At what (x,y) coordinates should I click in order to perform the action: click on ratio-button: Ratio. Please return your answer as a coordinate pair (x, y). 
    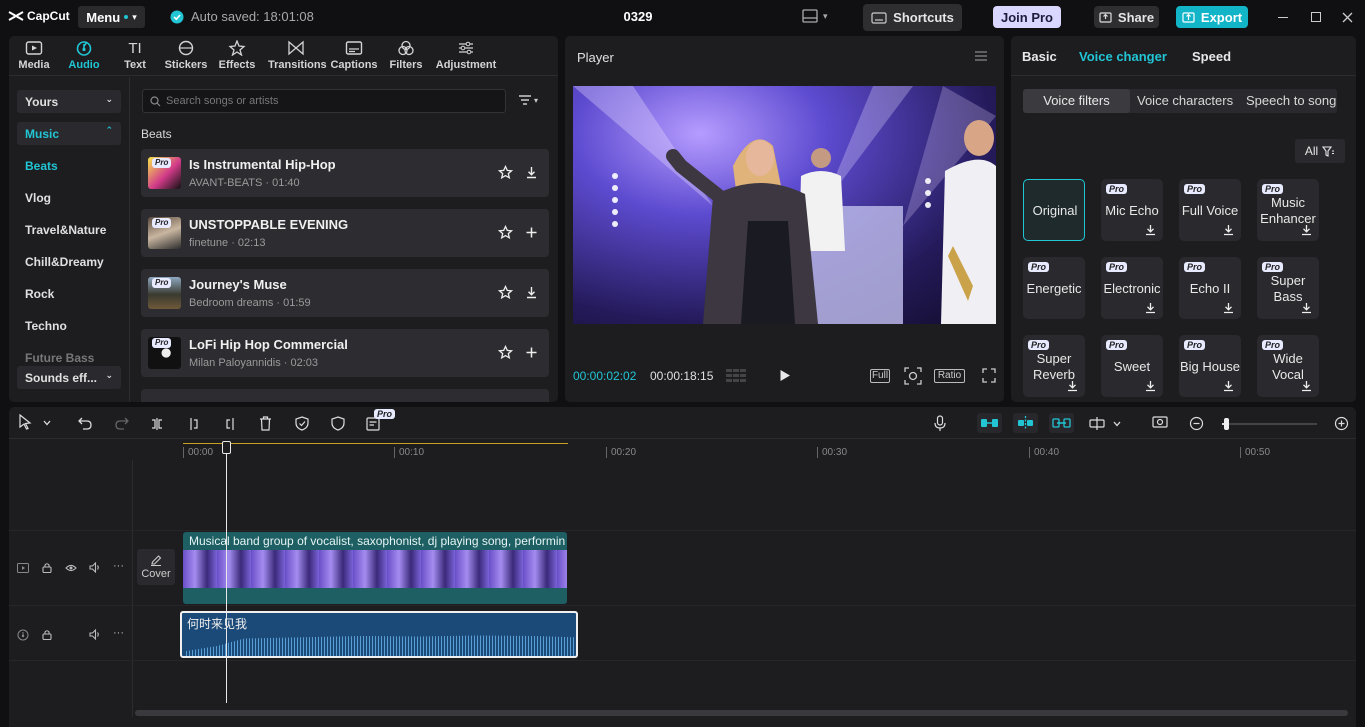
    Looking at the image, I should click on (949, 376).